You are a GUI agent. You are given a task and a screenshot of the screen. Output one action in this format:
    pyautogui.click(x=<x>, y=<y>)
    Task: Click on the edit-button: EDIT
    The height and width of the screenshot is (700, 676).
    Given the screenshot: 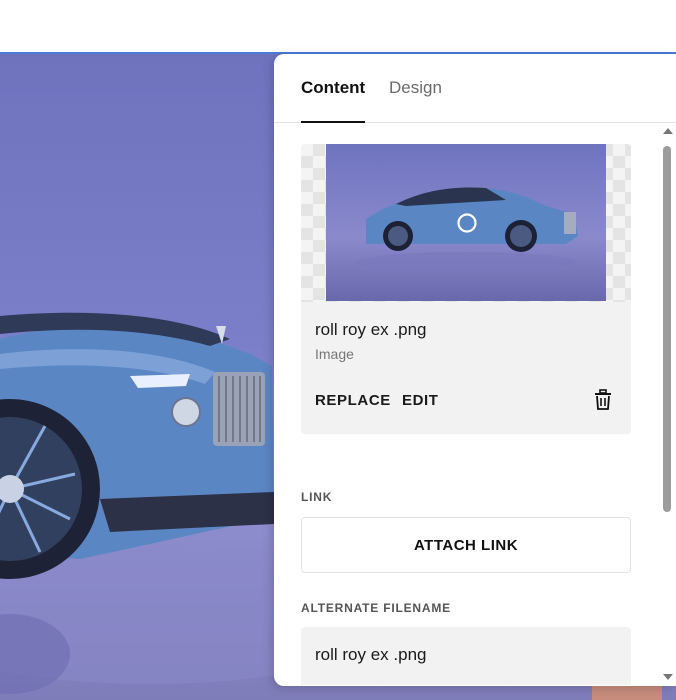 What is the action you would take?
    pyautogui.click(x=420, y=400)
    